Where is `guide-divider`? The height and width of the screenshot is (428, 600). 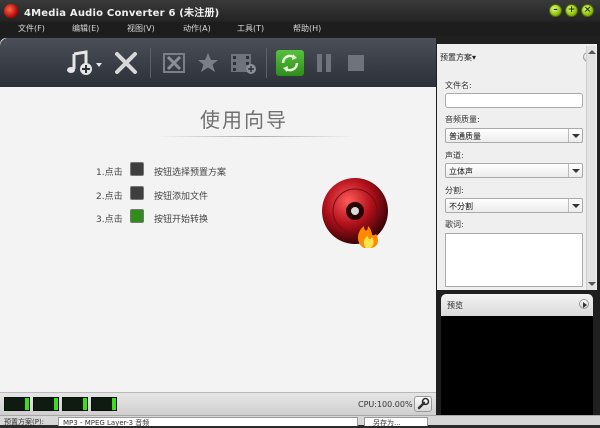 guide-divider is located at coordinates (255, 136).